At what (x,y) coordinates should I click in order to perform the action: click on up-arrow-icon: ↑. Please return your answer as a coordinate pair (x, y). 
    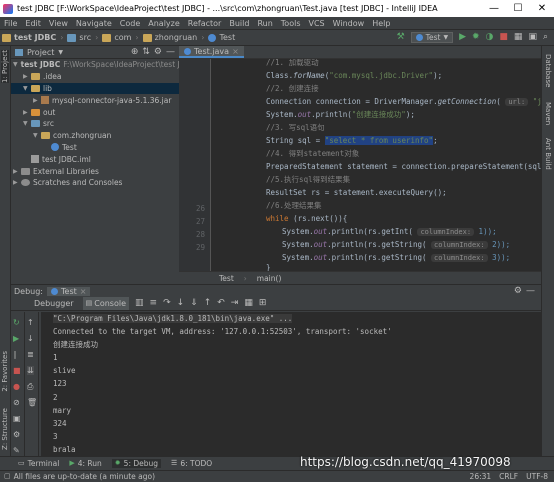
    Looking at the image, I should click on (30, 322).